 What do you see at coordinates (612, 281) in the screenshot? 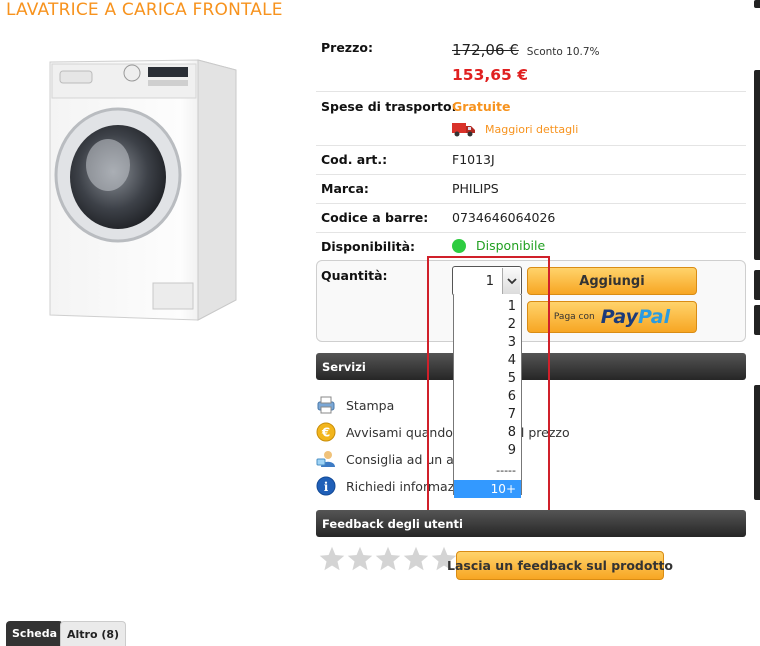
I see `add-to-cart-button: Aggiungi` at bounding box center [612, 281].